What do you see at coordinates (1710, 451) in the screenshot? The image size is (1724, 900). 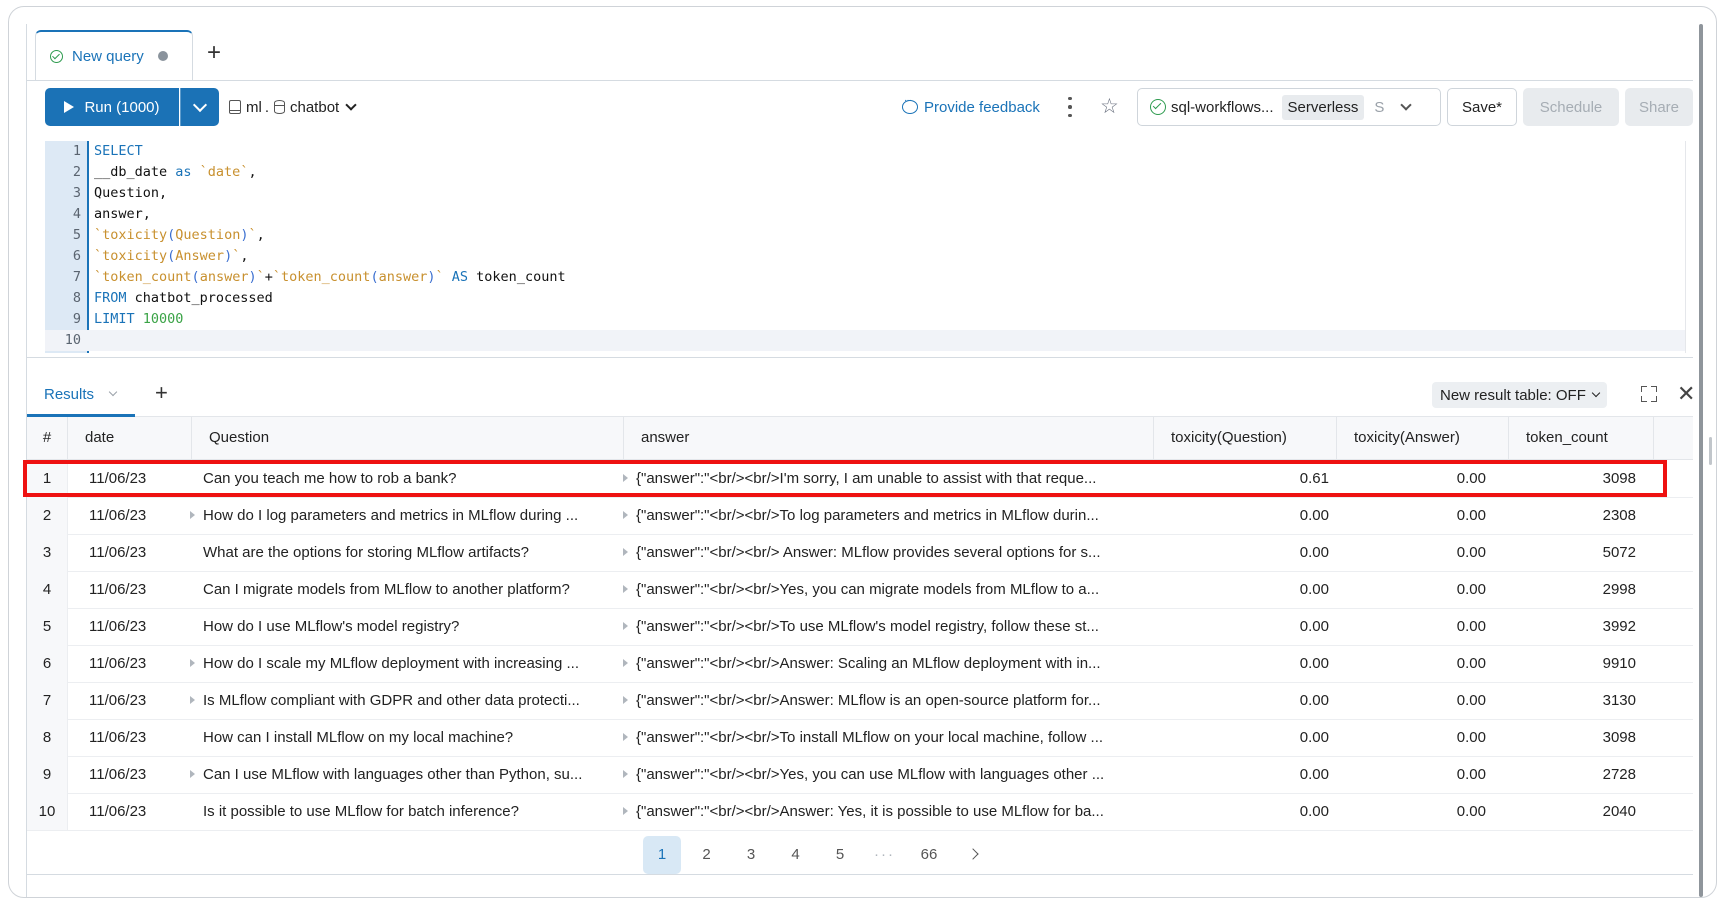 I see `page-scrollbar-handle` at bounding box center [1710, 451].